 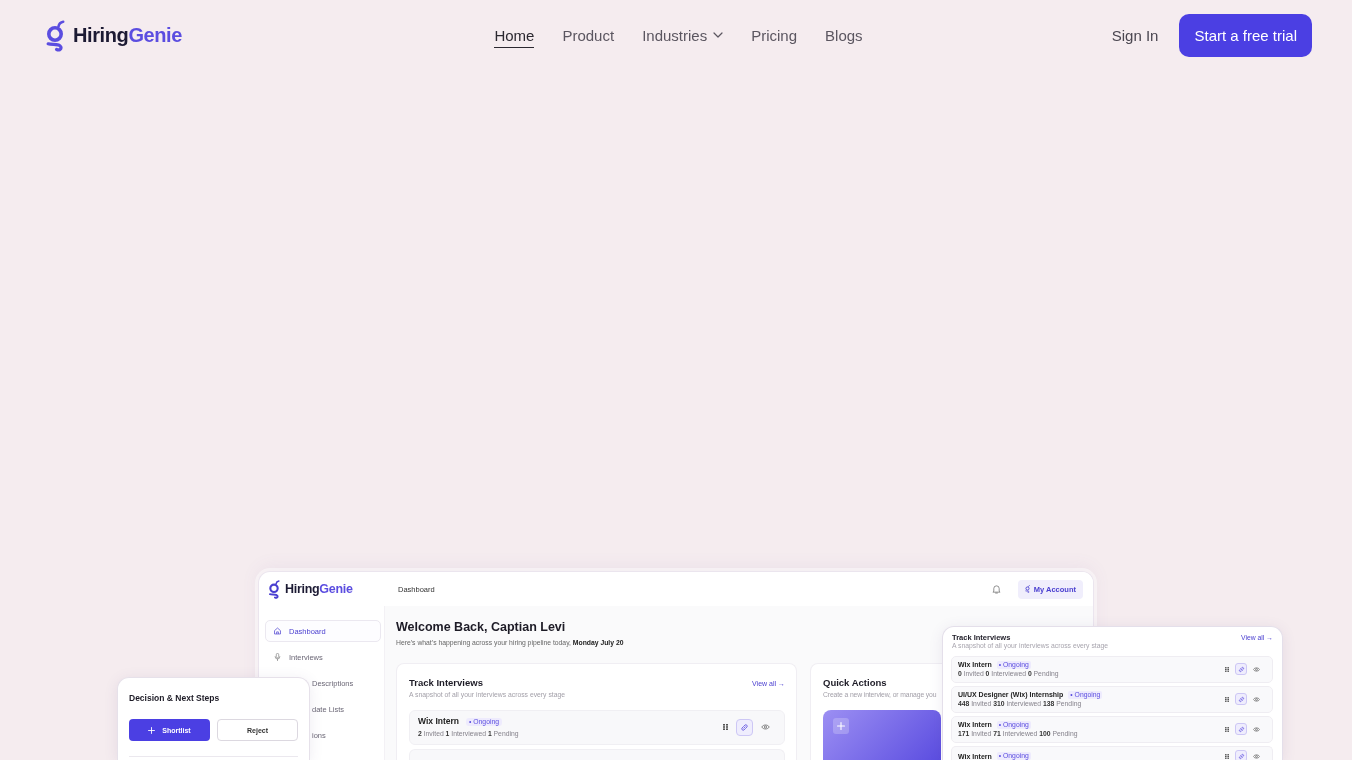 I want to click on interview-title: Wix Intern, so click(x=438, y=721).